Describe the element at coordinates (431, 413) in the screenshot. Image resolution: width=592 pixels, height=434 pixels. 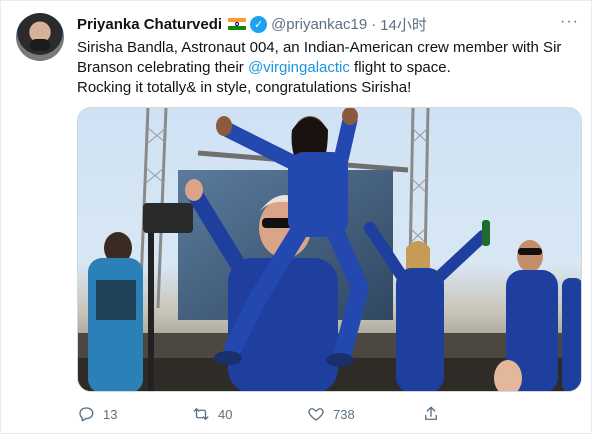
I see `share-icon` at that location.